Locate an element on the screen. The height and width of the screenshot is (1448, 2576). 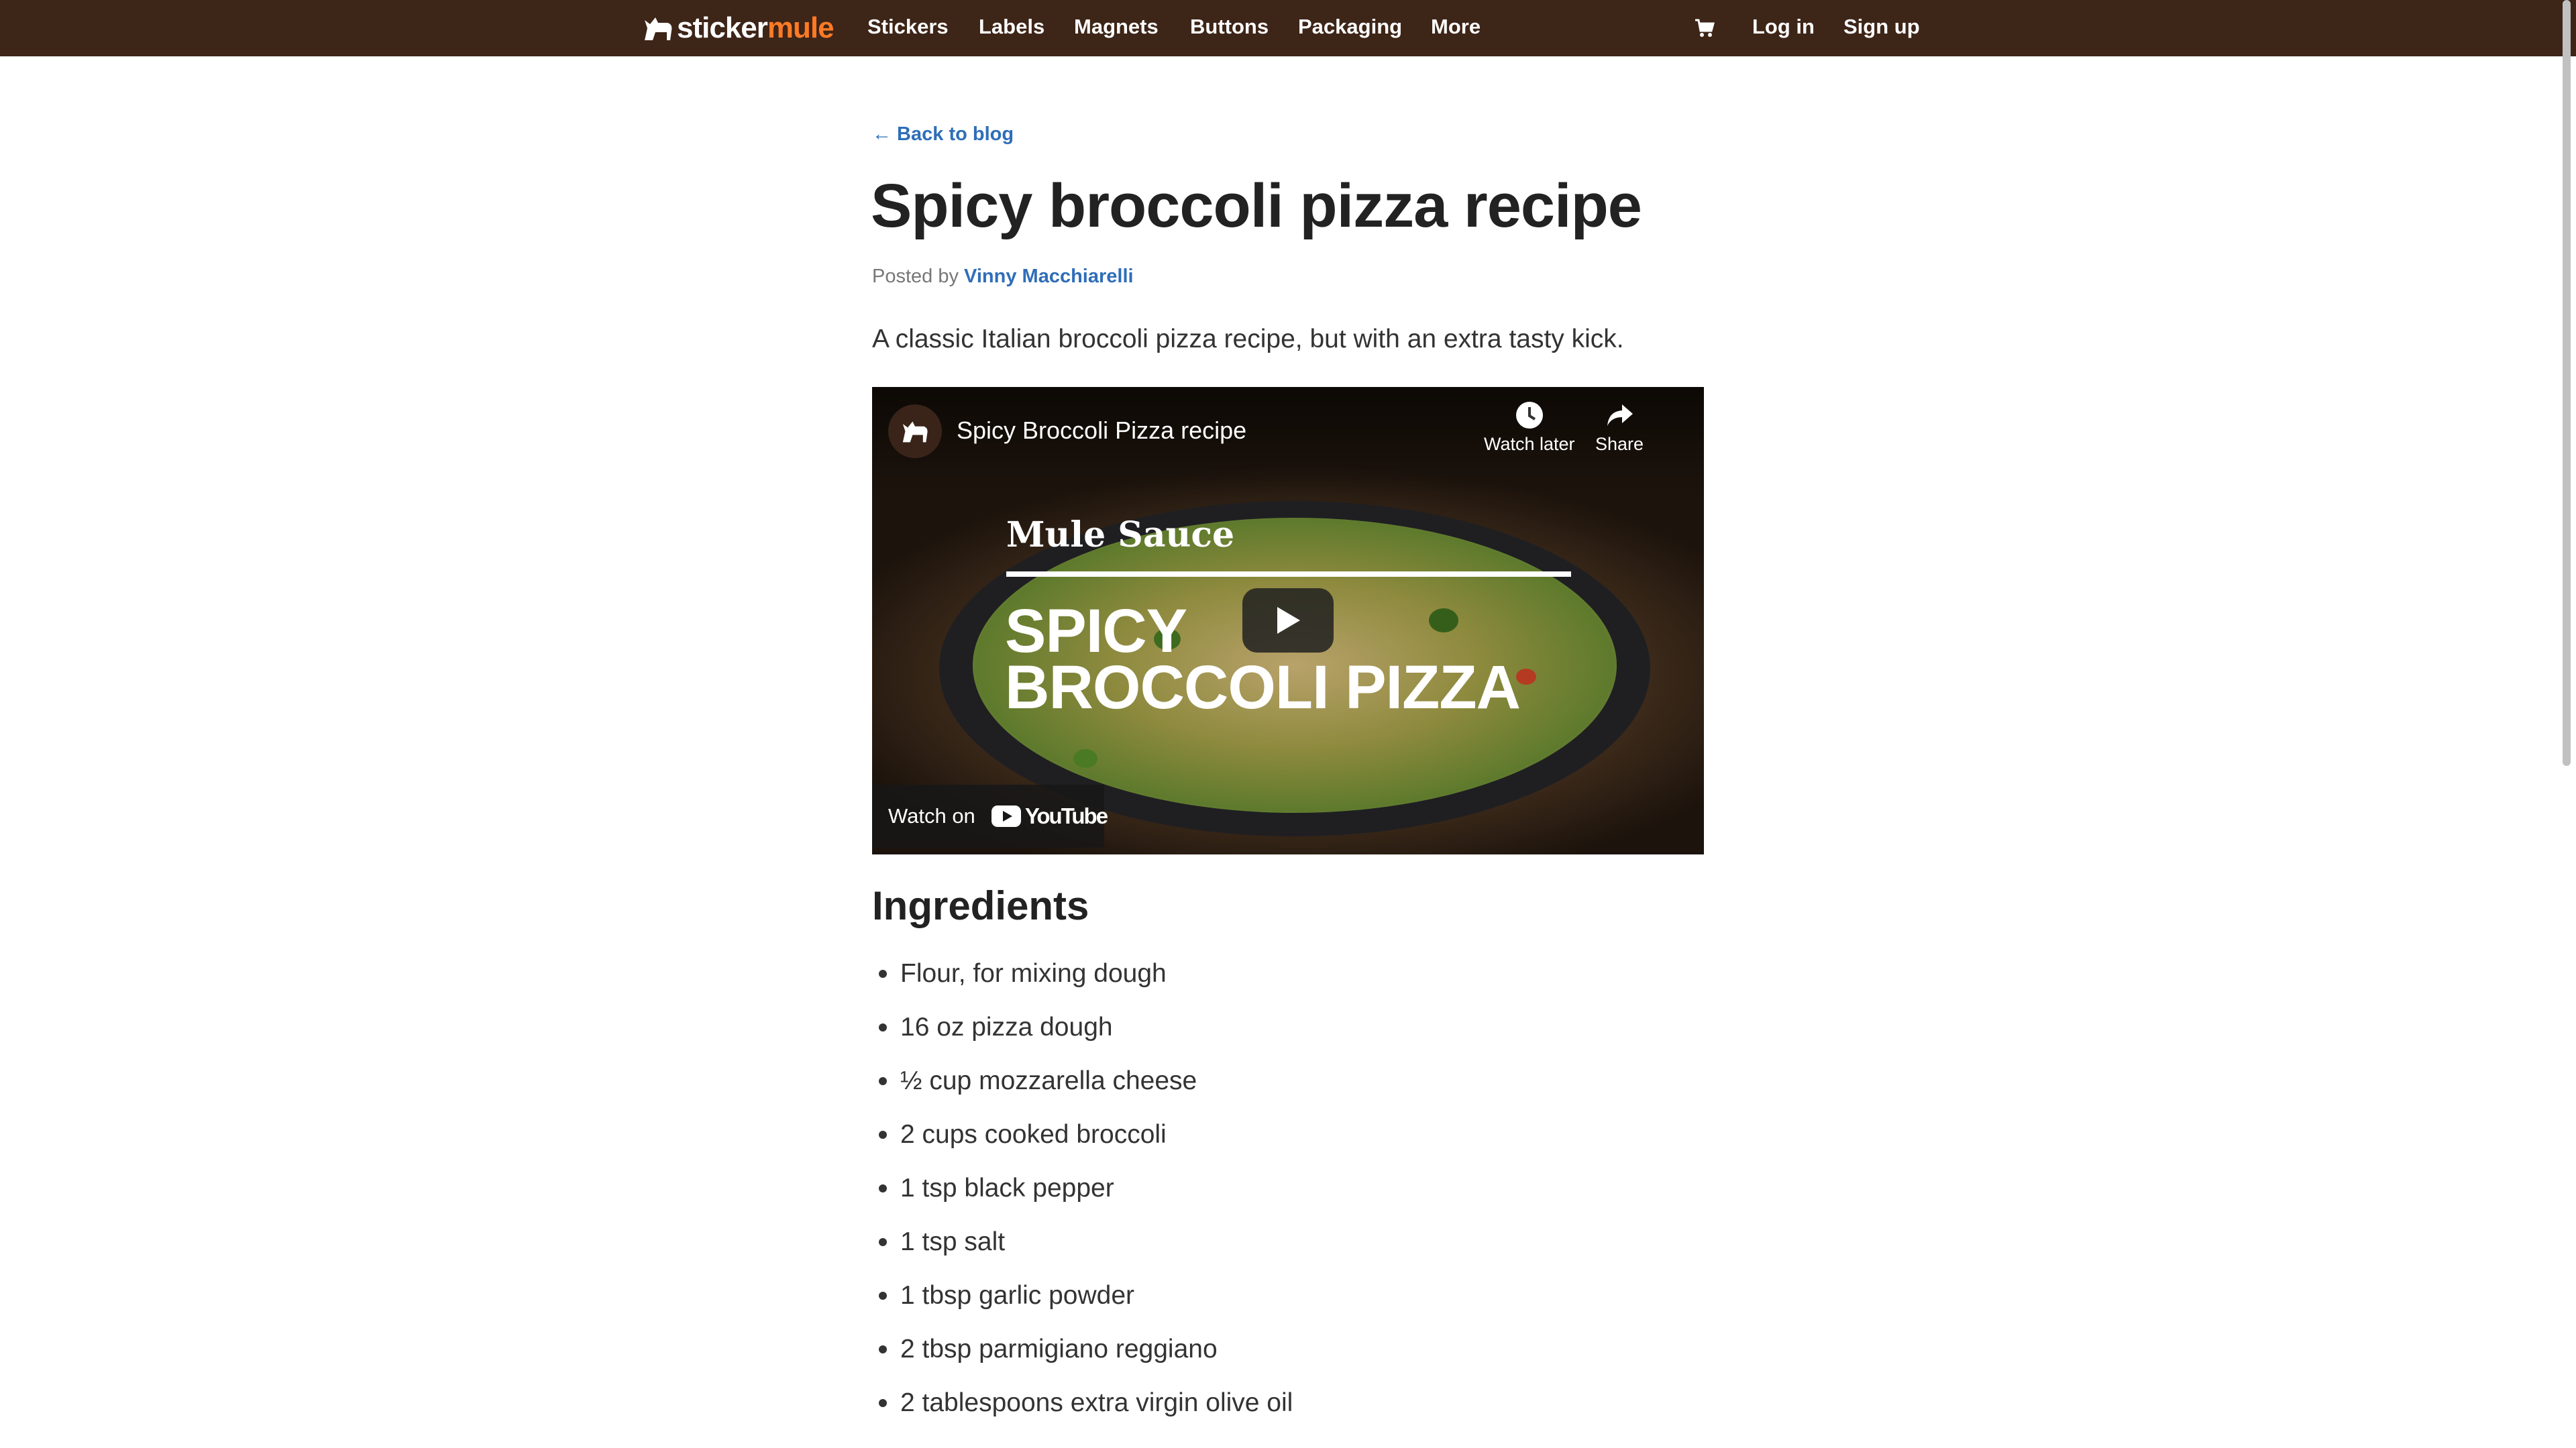
youtube-logo: YouTube is located at coordinates (1049, 816).